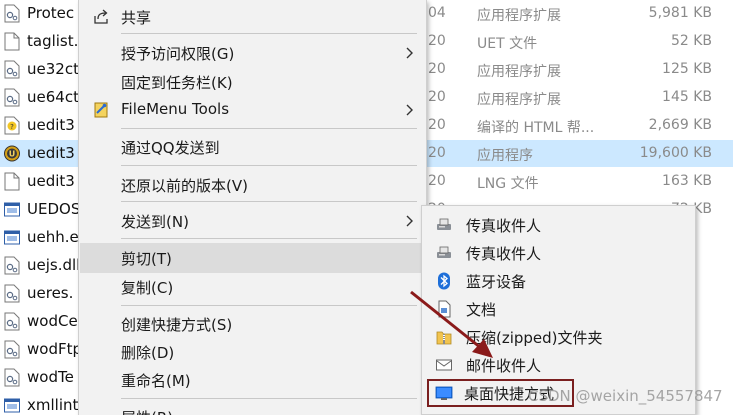 The height and width of the screenshot is (415, 733). I want to click on menu-label: 固定到任务栏(K), so click(177, 83).